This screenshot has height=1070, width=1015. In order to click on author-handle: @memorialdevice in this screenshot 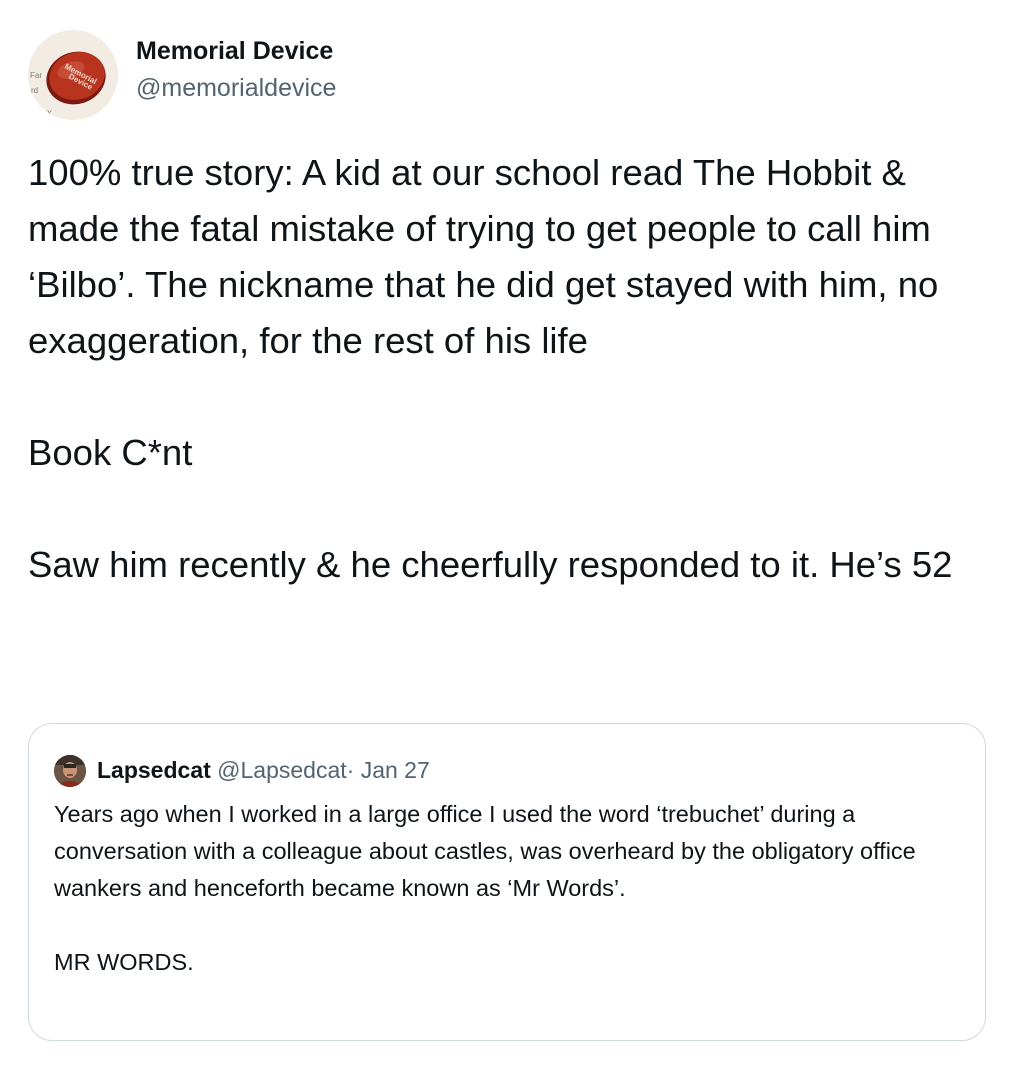, I will do `click(236, 88)`.